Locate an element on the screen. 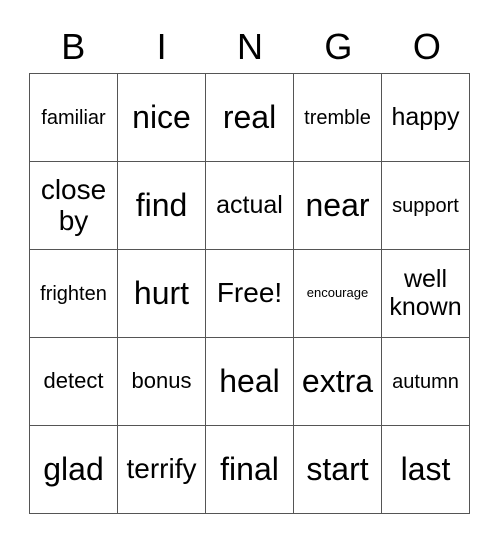 Image resolution: width=500 pixels, height=544 pixels. bingo-cell: tremble is located at coordinates (338, 118).